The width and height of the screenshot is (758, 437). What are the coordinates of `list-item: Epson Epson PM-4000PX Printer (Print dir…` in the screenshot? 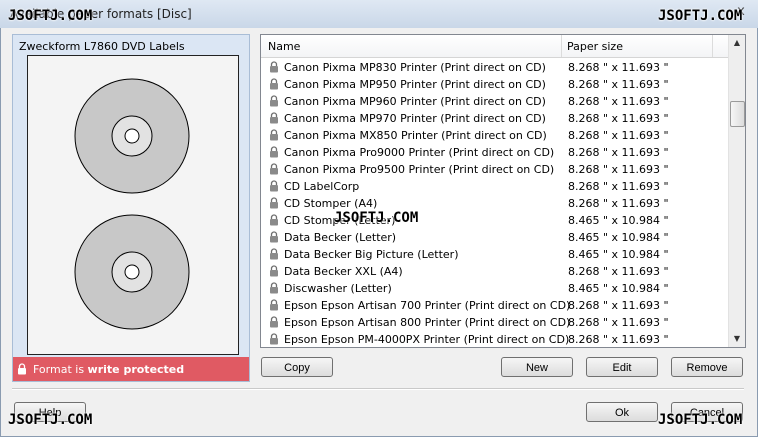 It's located at (494, 339).